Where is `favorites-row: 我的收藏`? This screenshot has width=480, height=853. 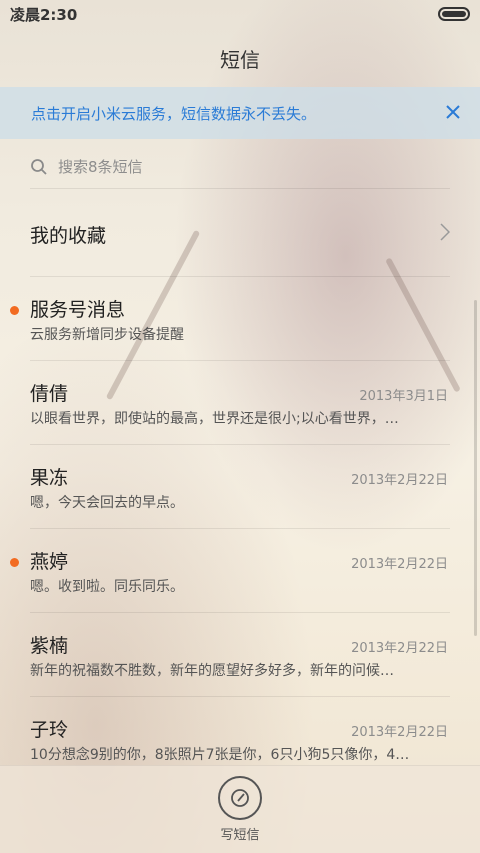
favorites-row: 我的收藏 is located at coordinates (240, 235).